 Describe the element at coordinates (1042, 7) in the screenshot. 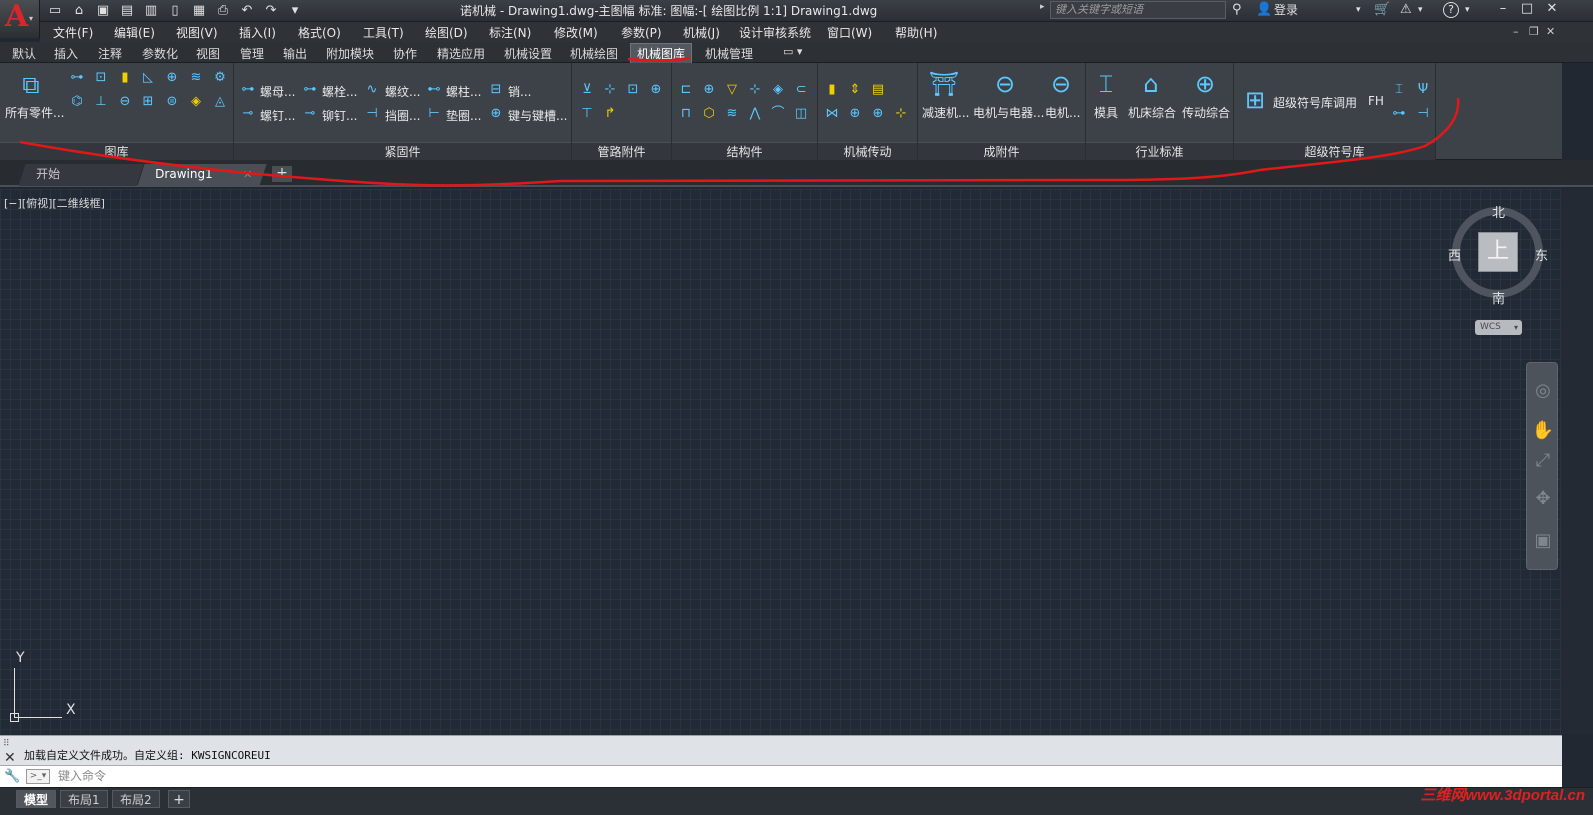

I see `search-expand-icon: ▸` at that location.